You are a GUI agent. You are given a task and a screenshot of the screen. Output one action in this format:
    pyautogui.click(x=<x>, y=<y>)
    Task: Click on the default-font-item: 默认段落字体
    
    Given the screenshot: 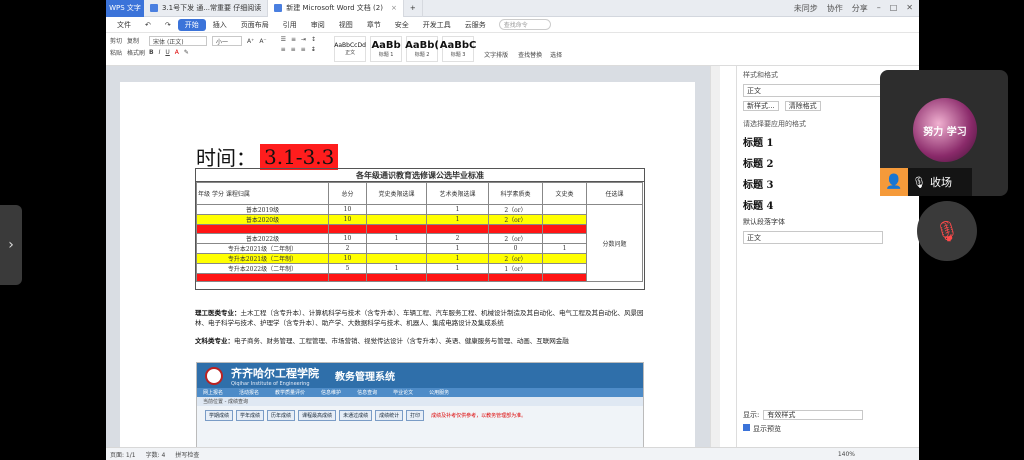 What is the action you would take?
    pyautogui.click(x=828, y=222)
    